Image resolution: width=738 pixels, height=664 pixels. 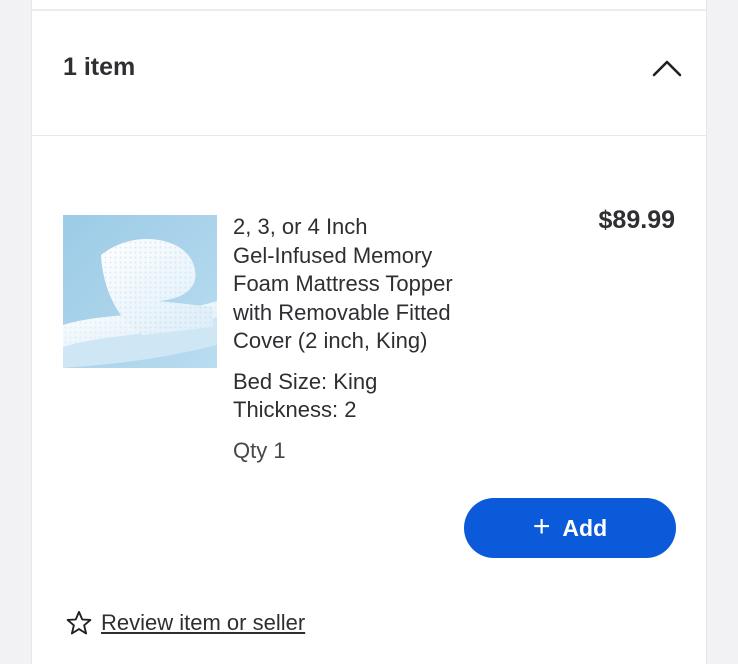 I want to click on add-button-label: Add, so click(x=585, y=527).